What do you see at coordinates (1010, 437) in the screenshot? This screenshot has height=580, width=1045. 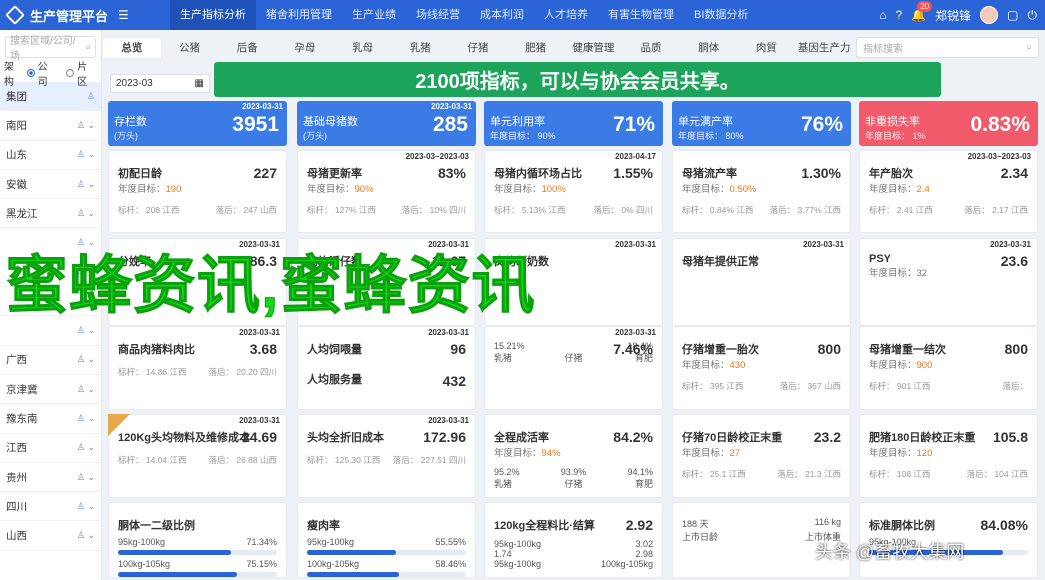 I see `metric-value: 105.8` at bounding box center [1010, 437].